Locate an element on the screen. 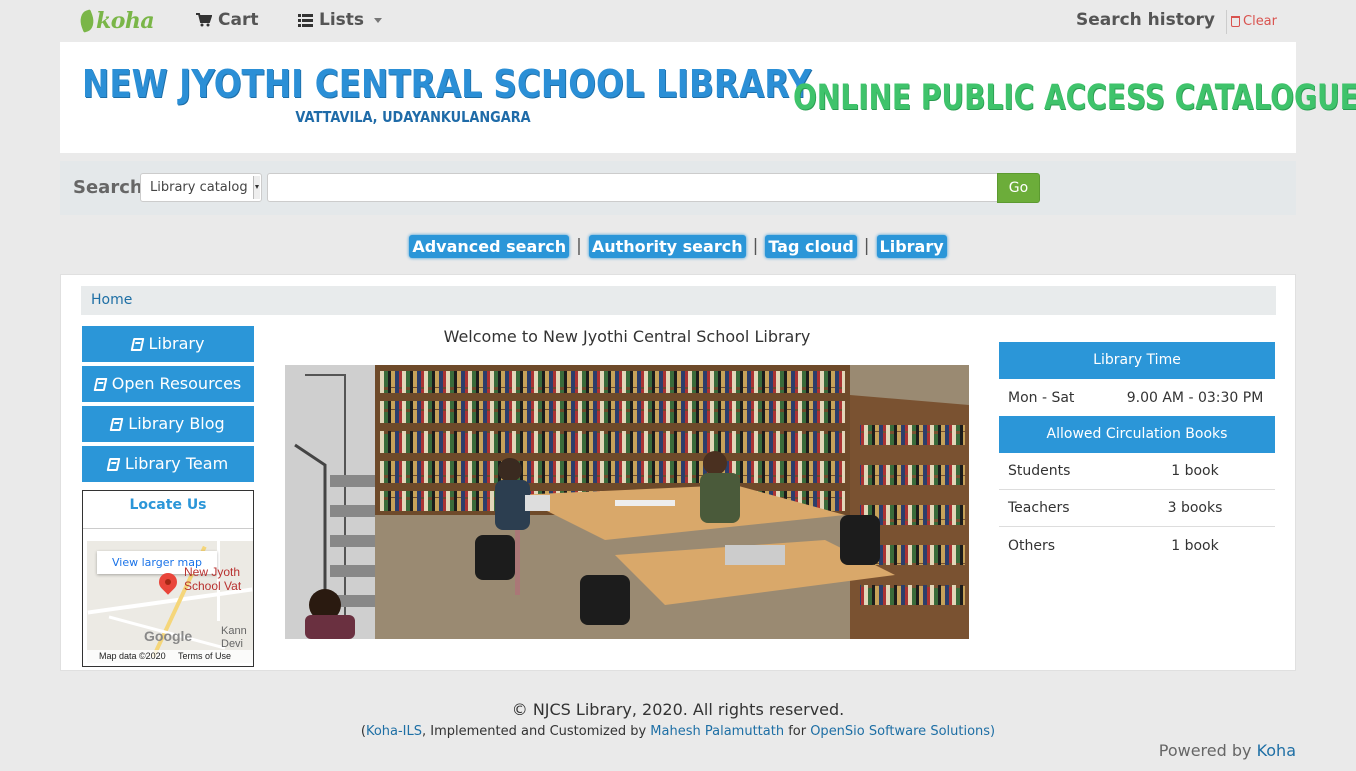  koha-logo-text: koha is located at coordinates (125, 21).